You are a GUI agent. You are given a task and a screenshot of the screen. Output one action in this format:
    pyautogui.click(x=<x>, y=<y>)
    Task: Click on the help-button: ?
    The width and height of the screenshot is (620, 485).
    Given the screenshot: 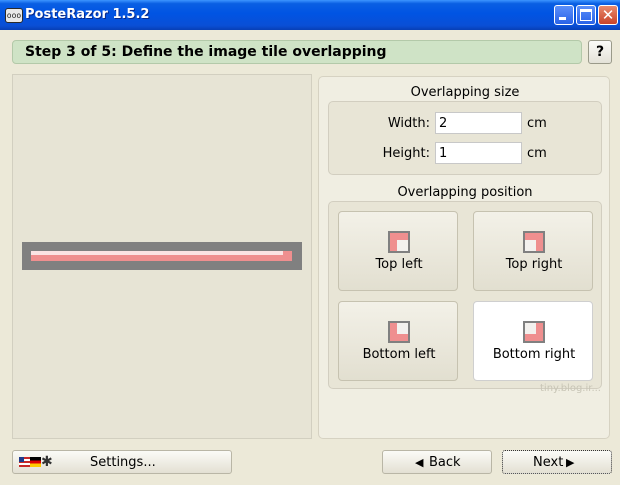 What is the action you would take?
    pyautogui.click(x=600, y=52)
    